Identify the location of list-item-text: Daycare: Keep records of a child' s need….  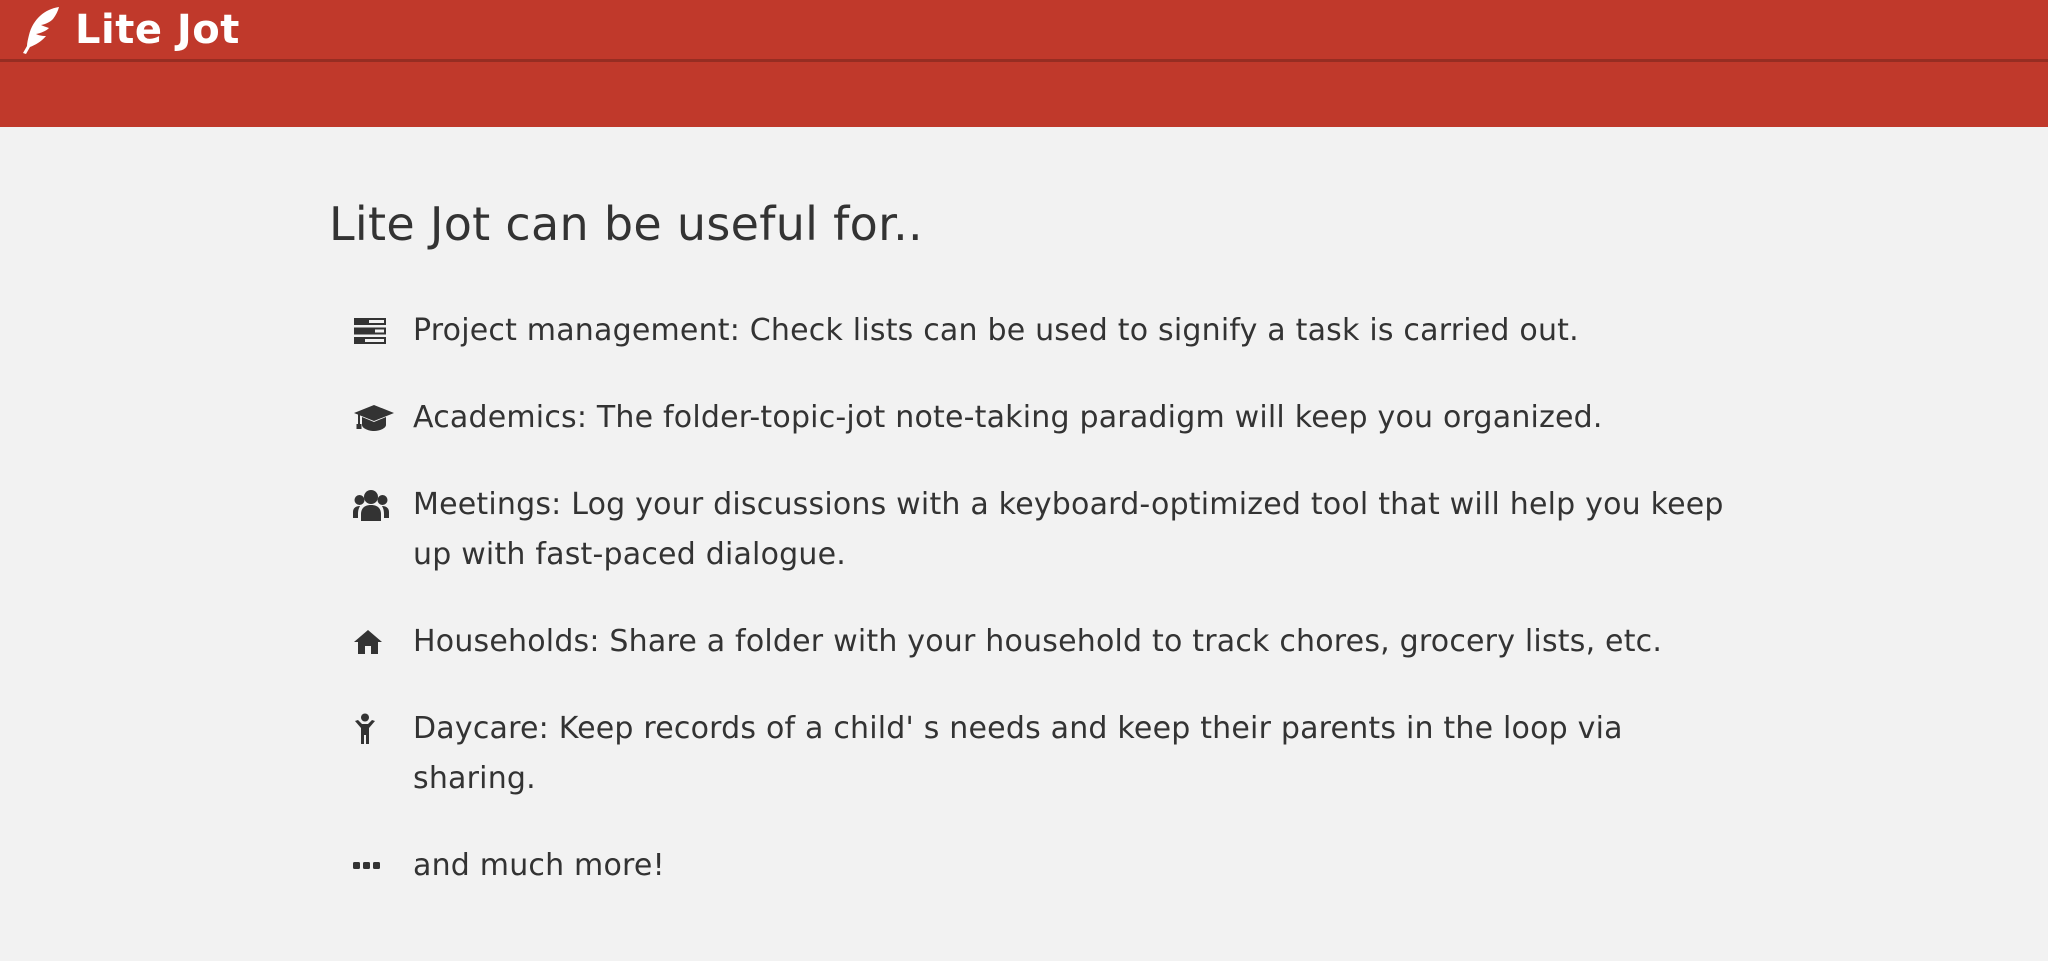
(1018, 754).